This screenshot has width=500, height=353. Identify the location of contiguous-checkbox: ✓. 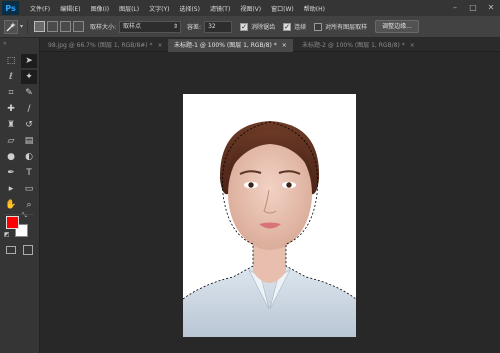
(287, 26).